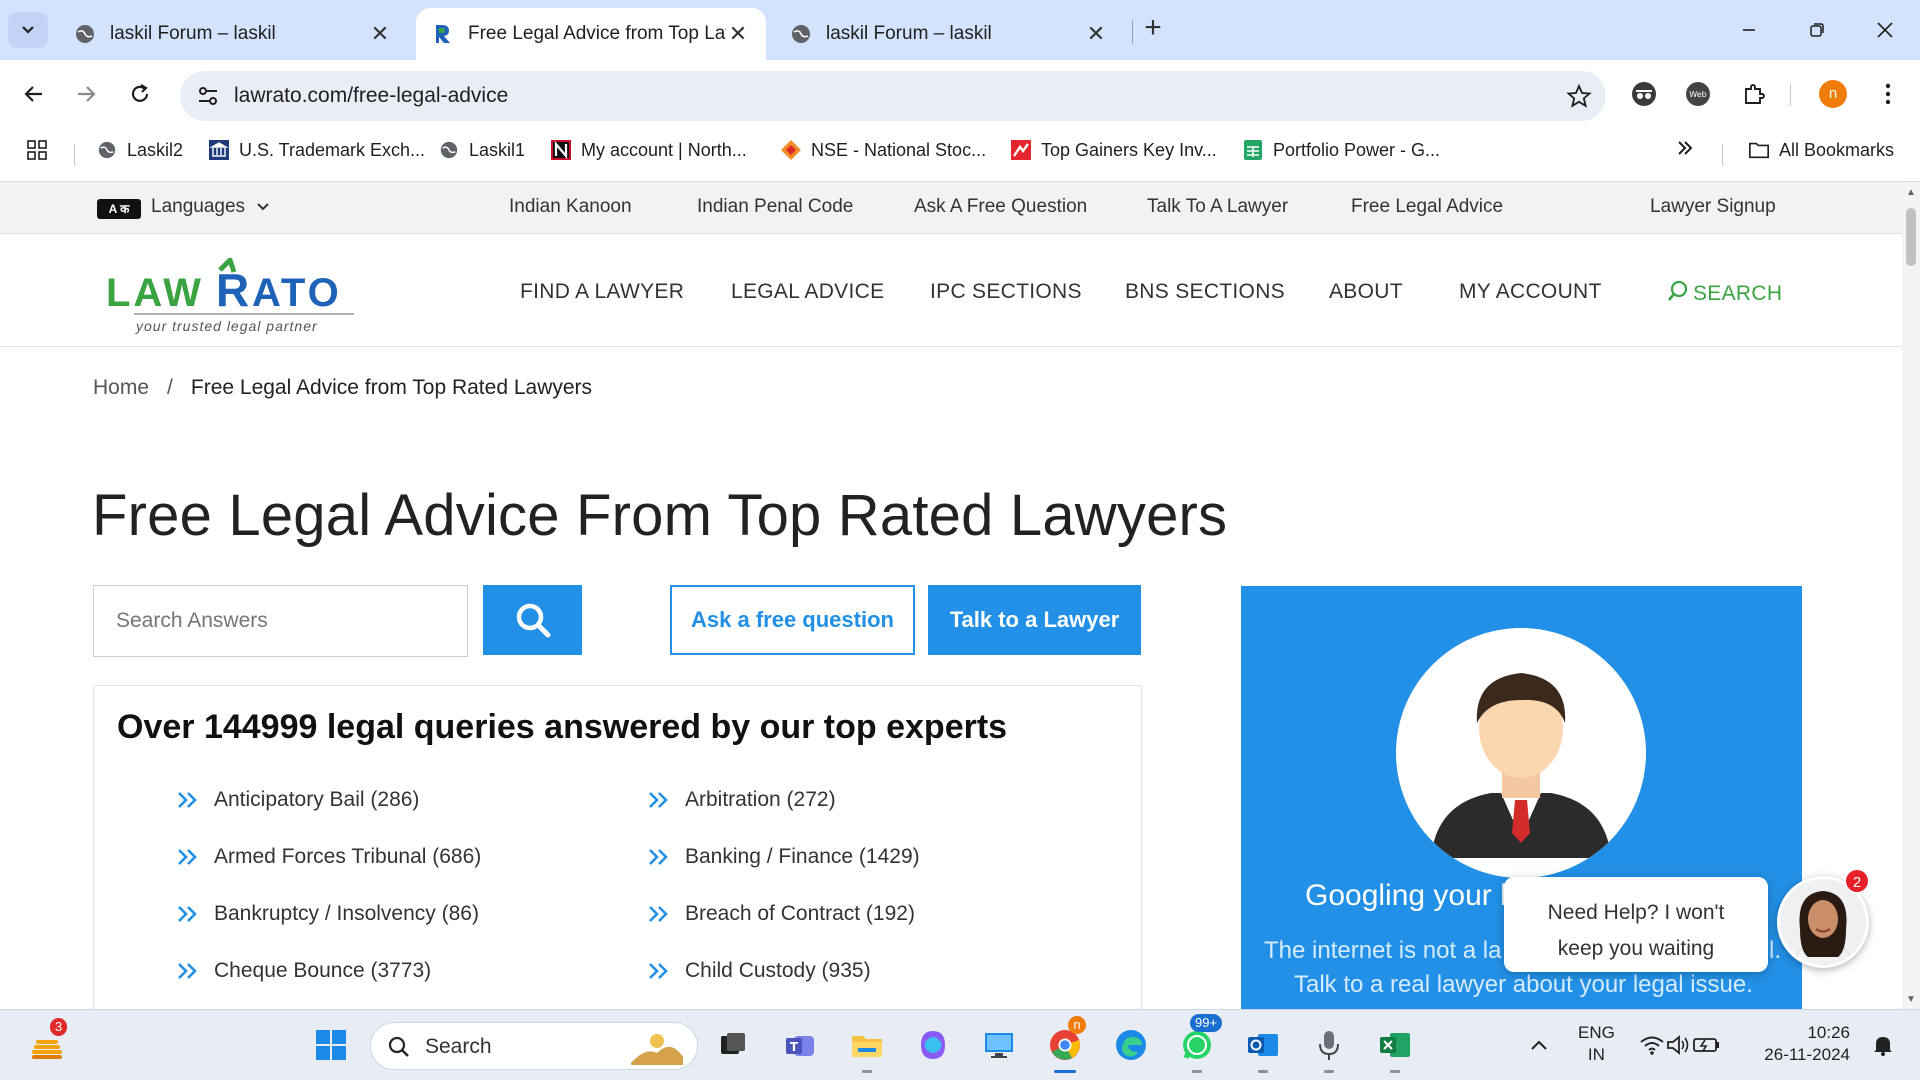 Image resolution: width=1920 pixels, height=1080 pixels. I want to click on tab-laskil-forum-2: laskil Forum – laskil ✕, so click(949, 34).